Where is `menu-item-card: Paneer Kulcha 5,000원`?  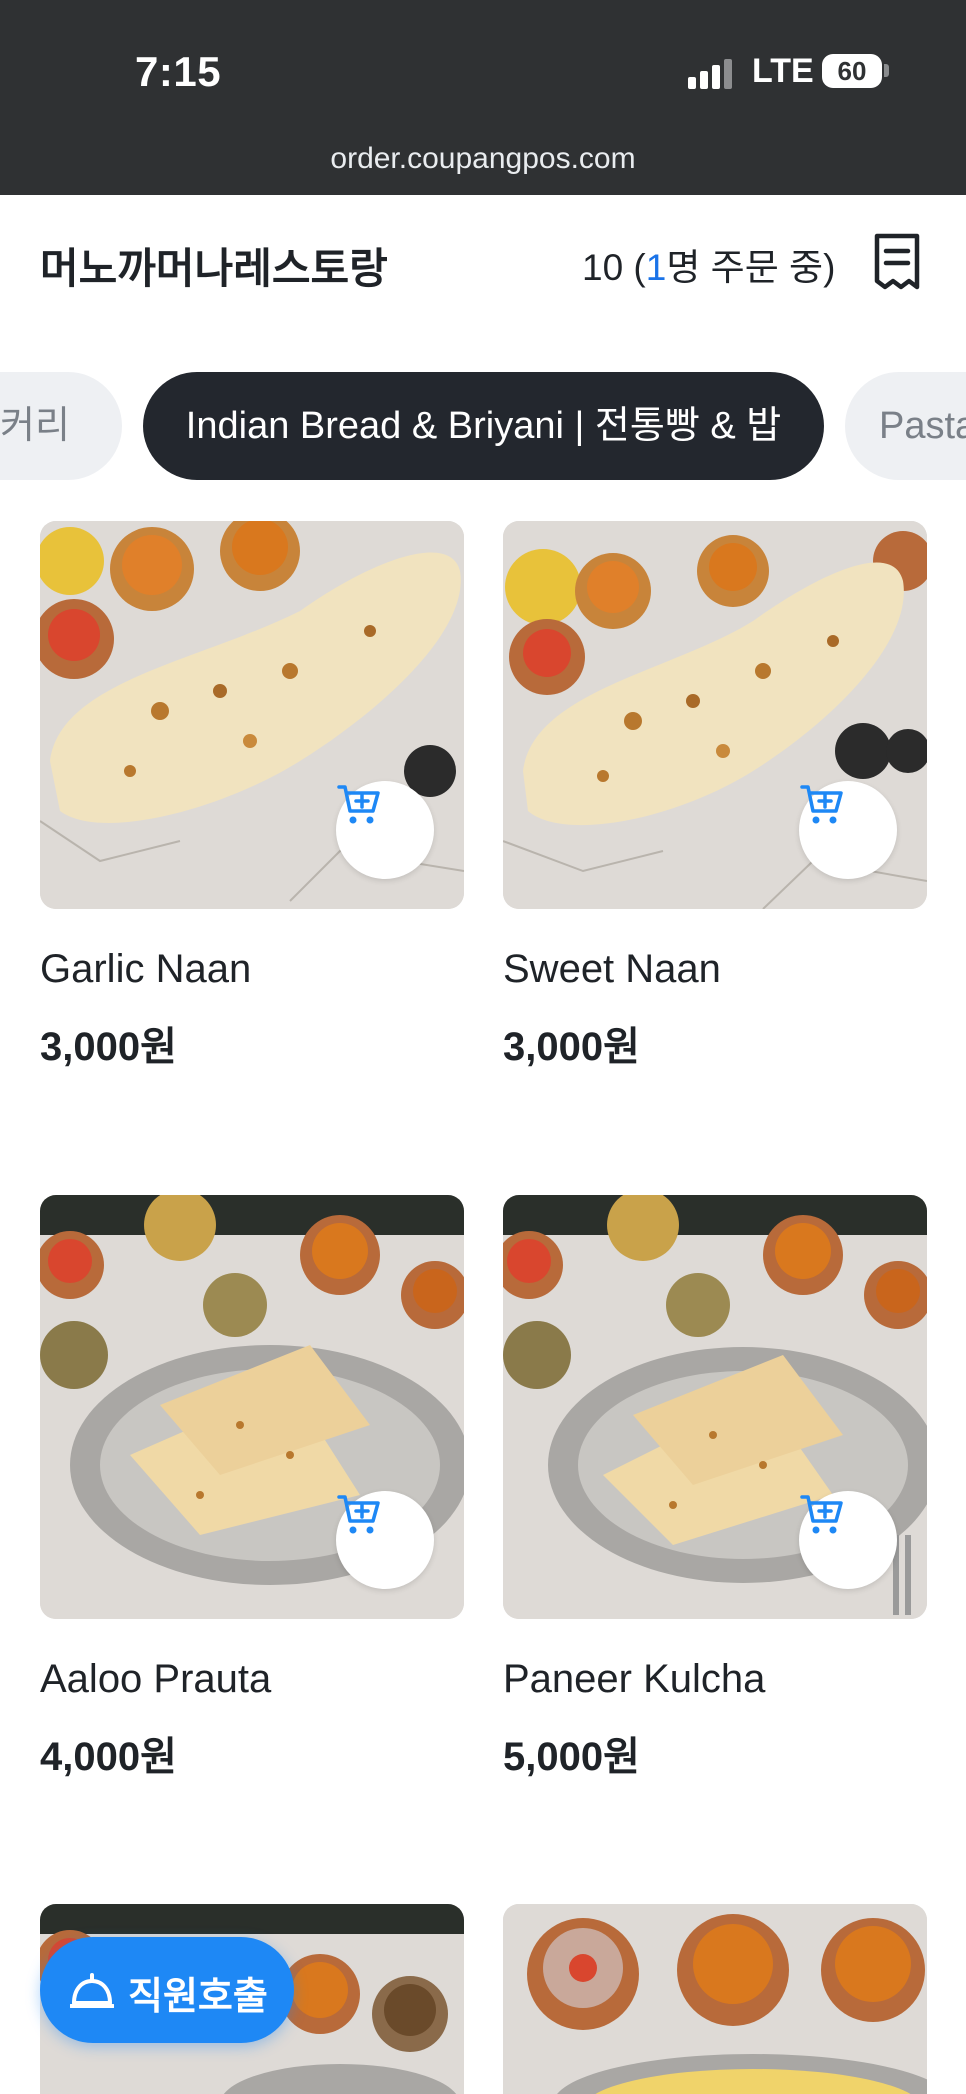 menu-item-card: Paneer Kulcha 5,000원 is located at coordinates (715, 1488).